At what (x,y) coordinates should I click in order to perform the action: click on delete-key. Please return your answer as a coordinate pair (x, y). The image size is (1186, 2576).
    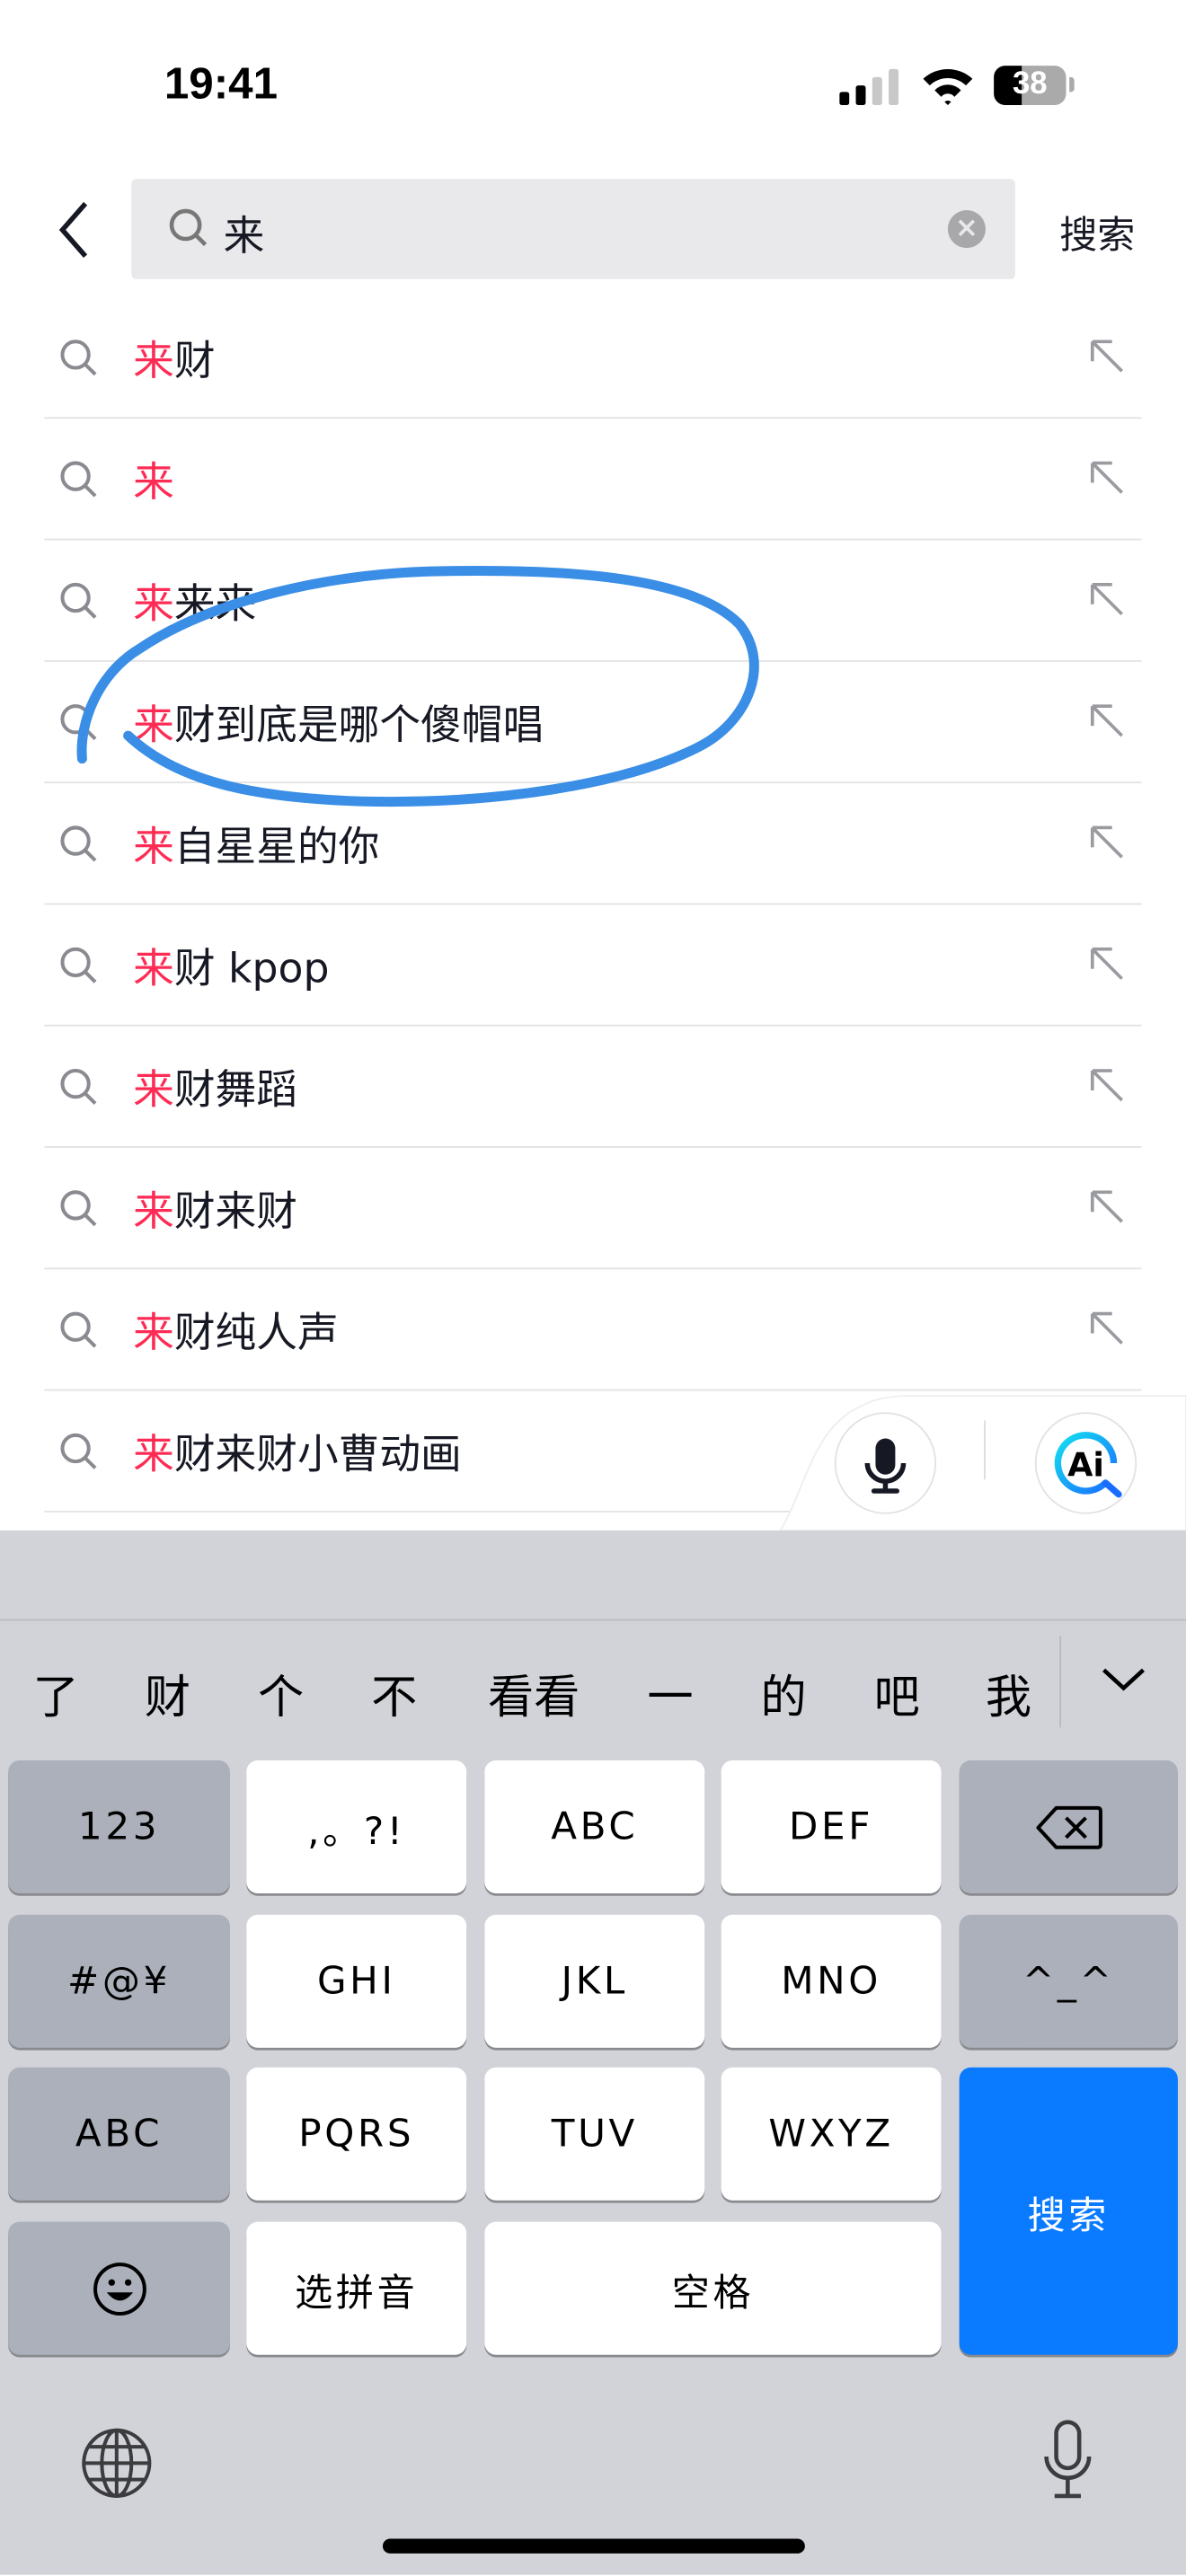
    Looking at the image, I should click on (1068, 1826).